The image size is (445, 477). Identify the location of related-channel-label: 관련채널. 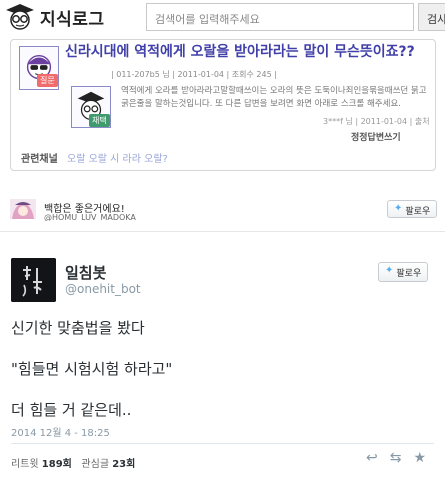
(39, 159).